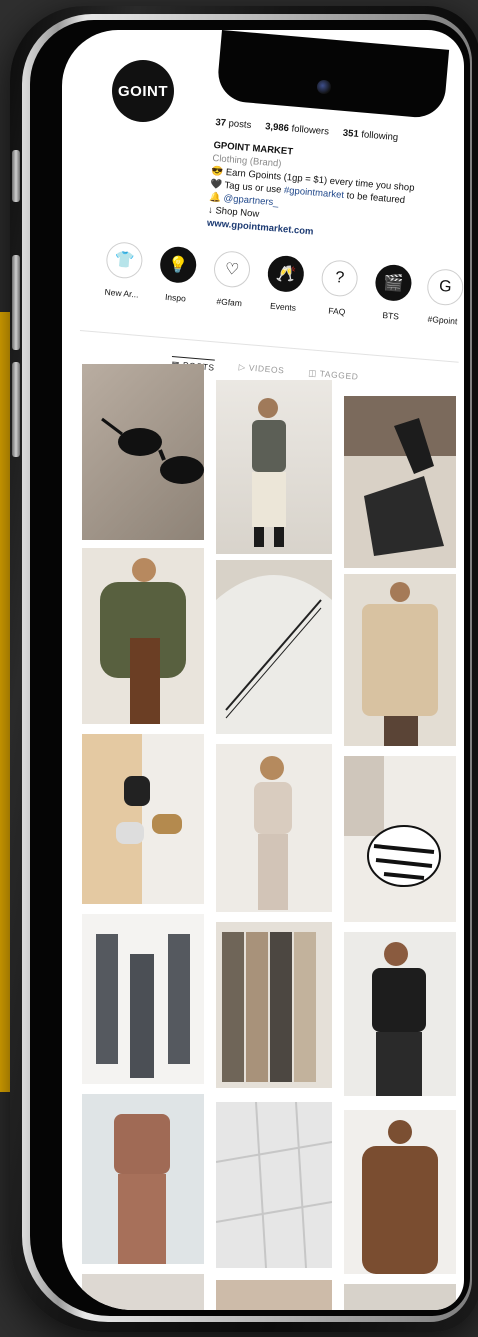  I want to click on teddy-coat-image, so click(400, 1197).